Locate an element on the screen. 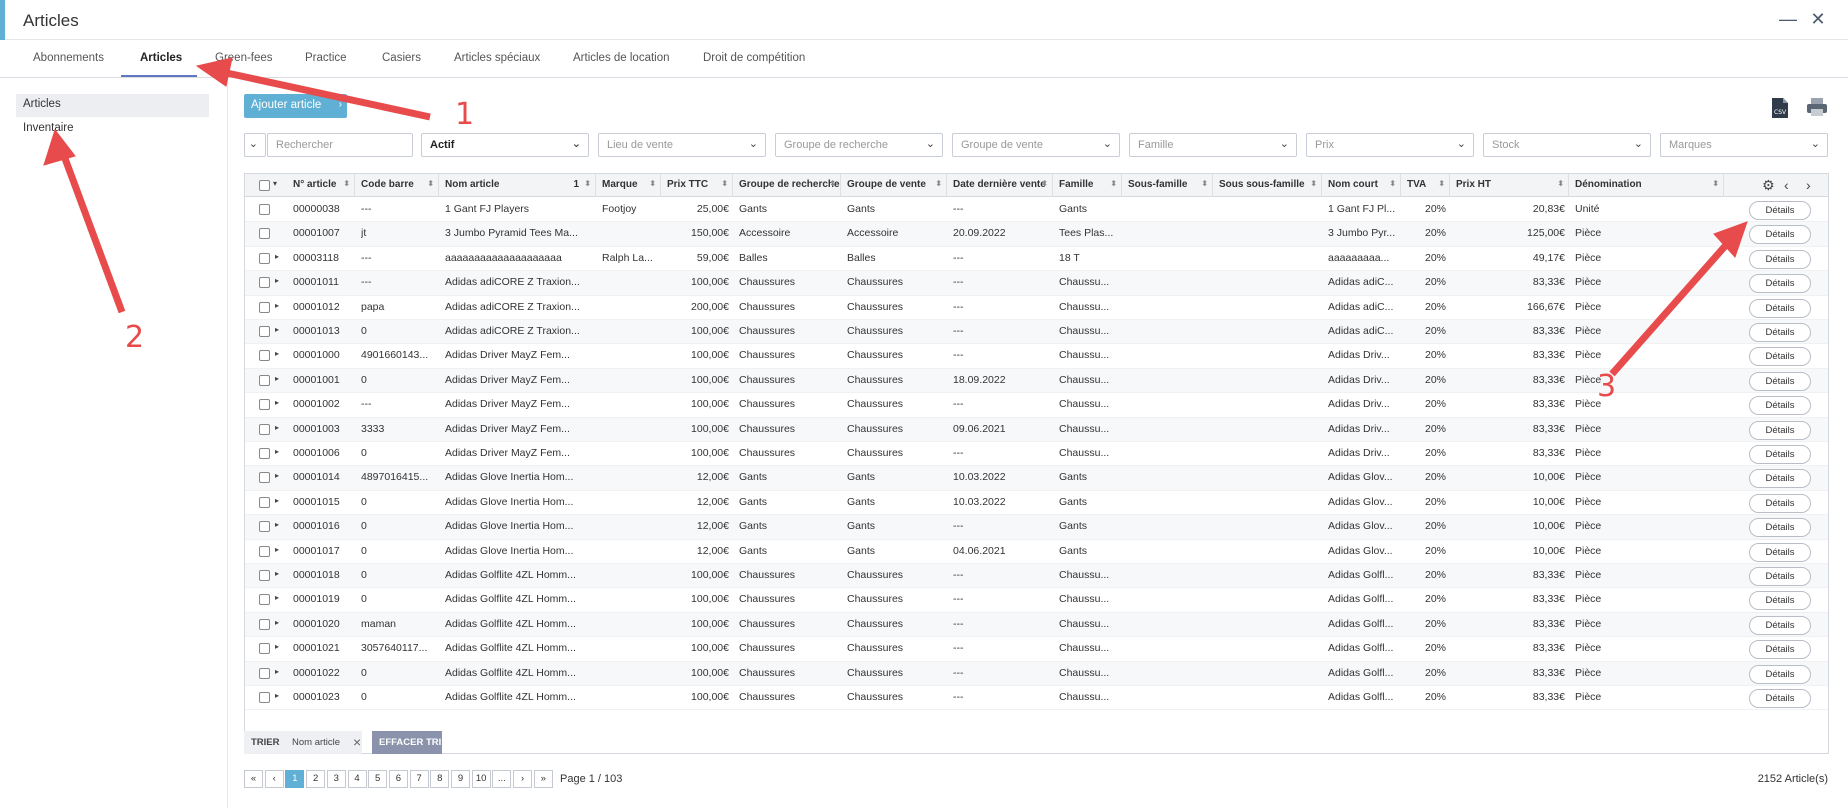 The image size is (1848, 808). tab-droit-competition: Droit de compétition is located at coordinates (754, 58).